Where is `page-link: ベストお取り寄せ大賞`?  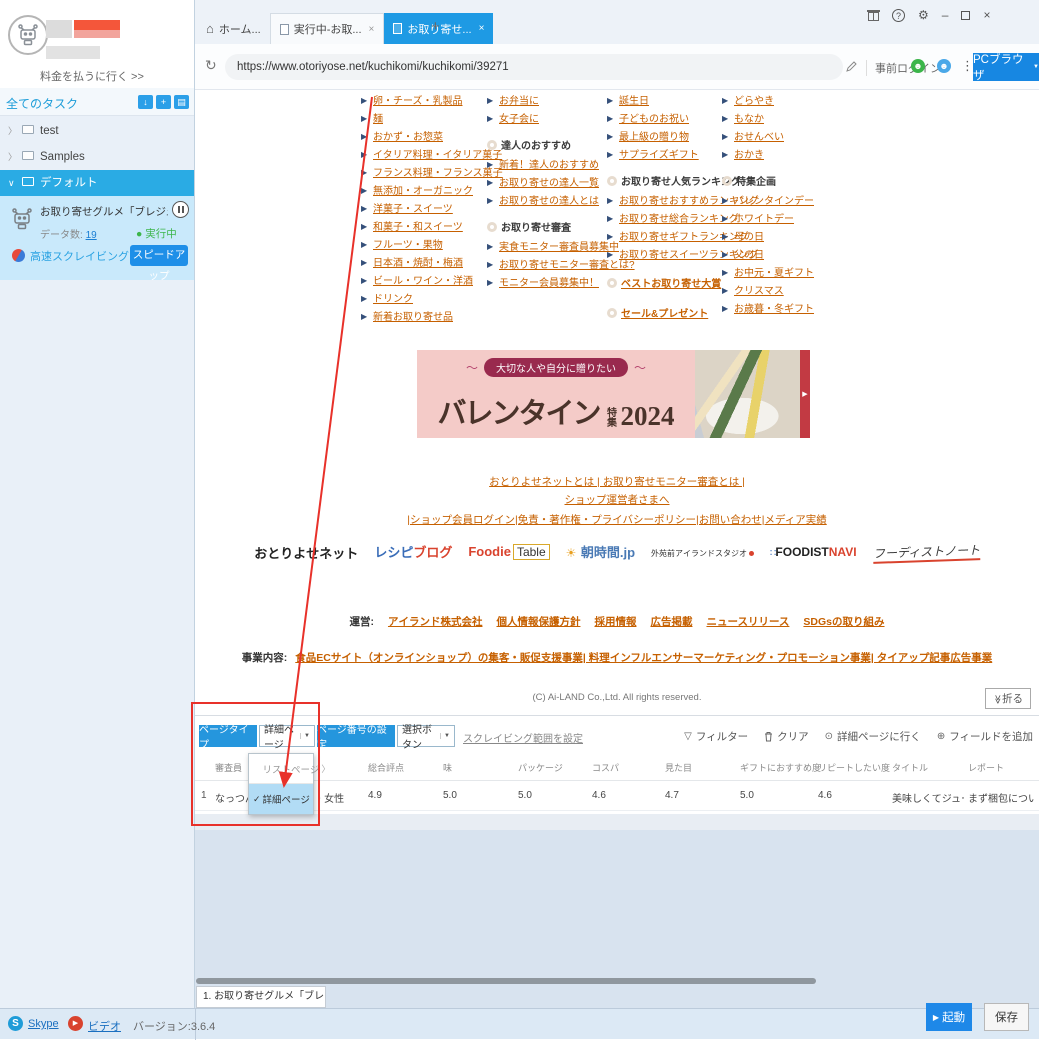 page-link: ベストお取り寄せ大賞 is located at coordinates (671, 284).